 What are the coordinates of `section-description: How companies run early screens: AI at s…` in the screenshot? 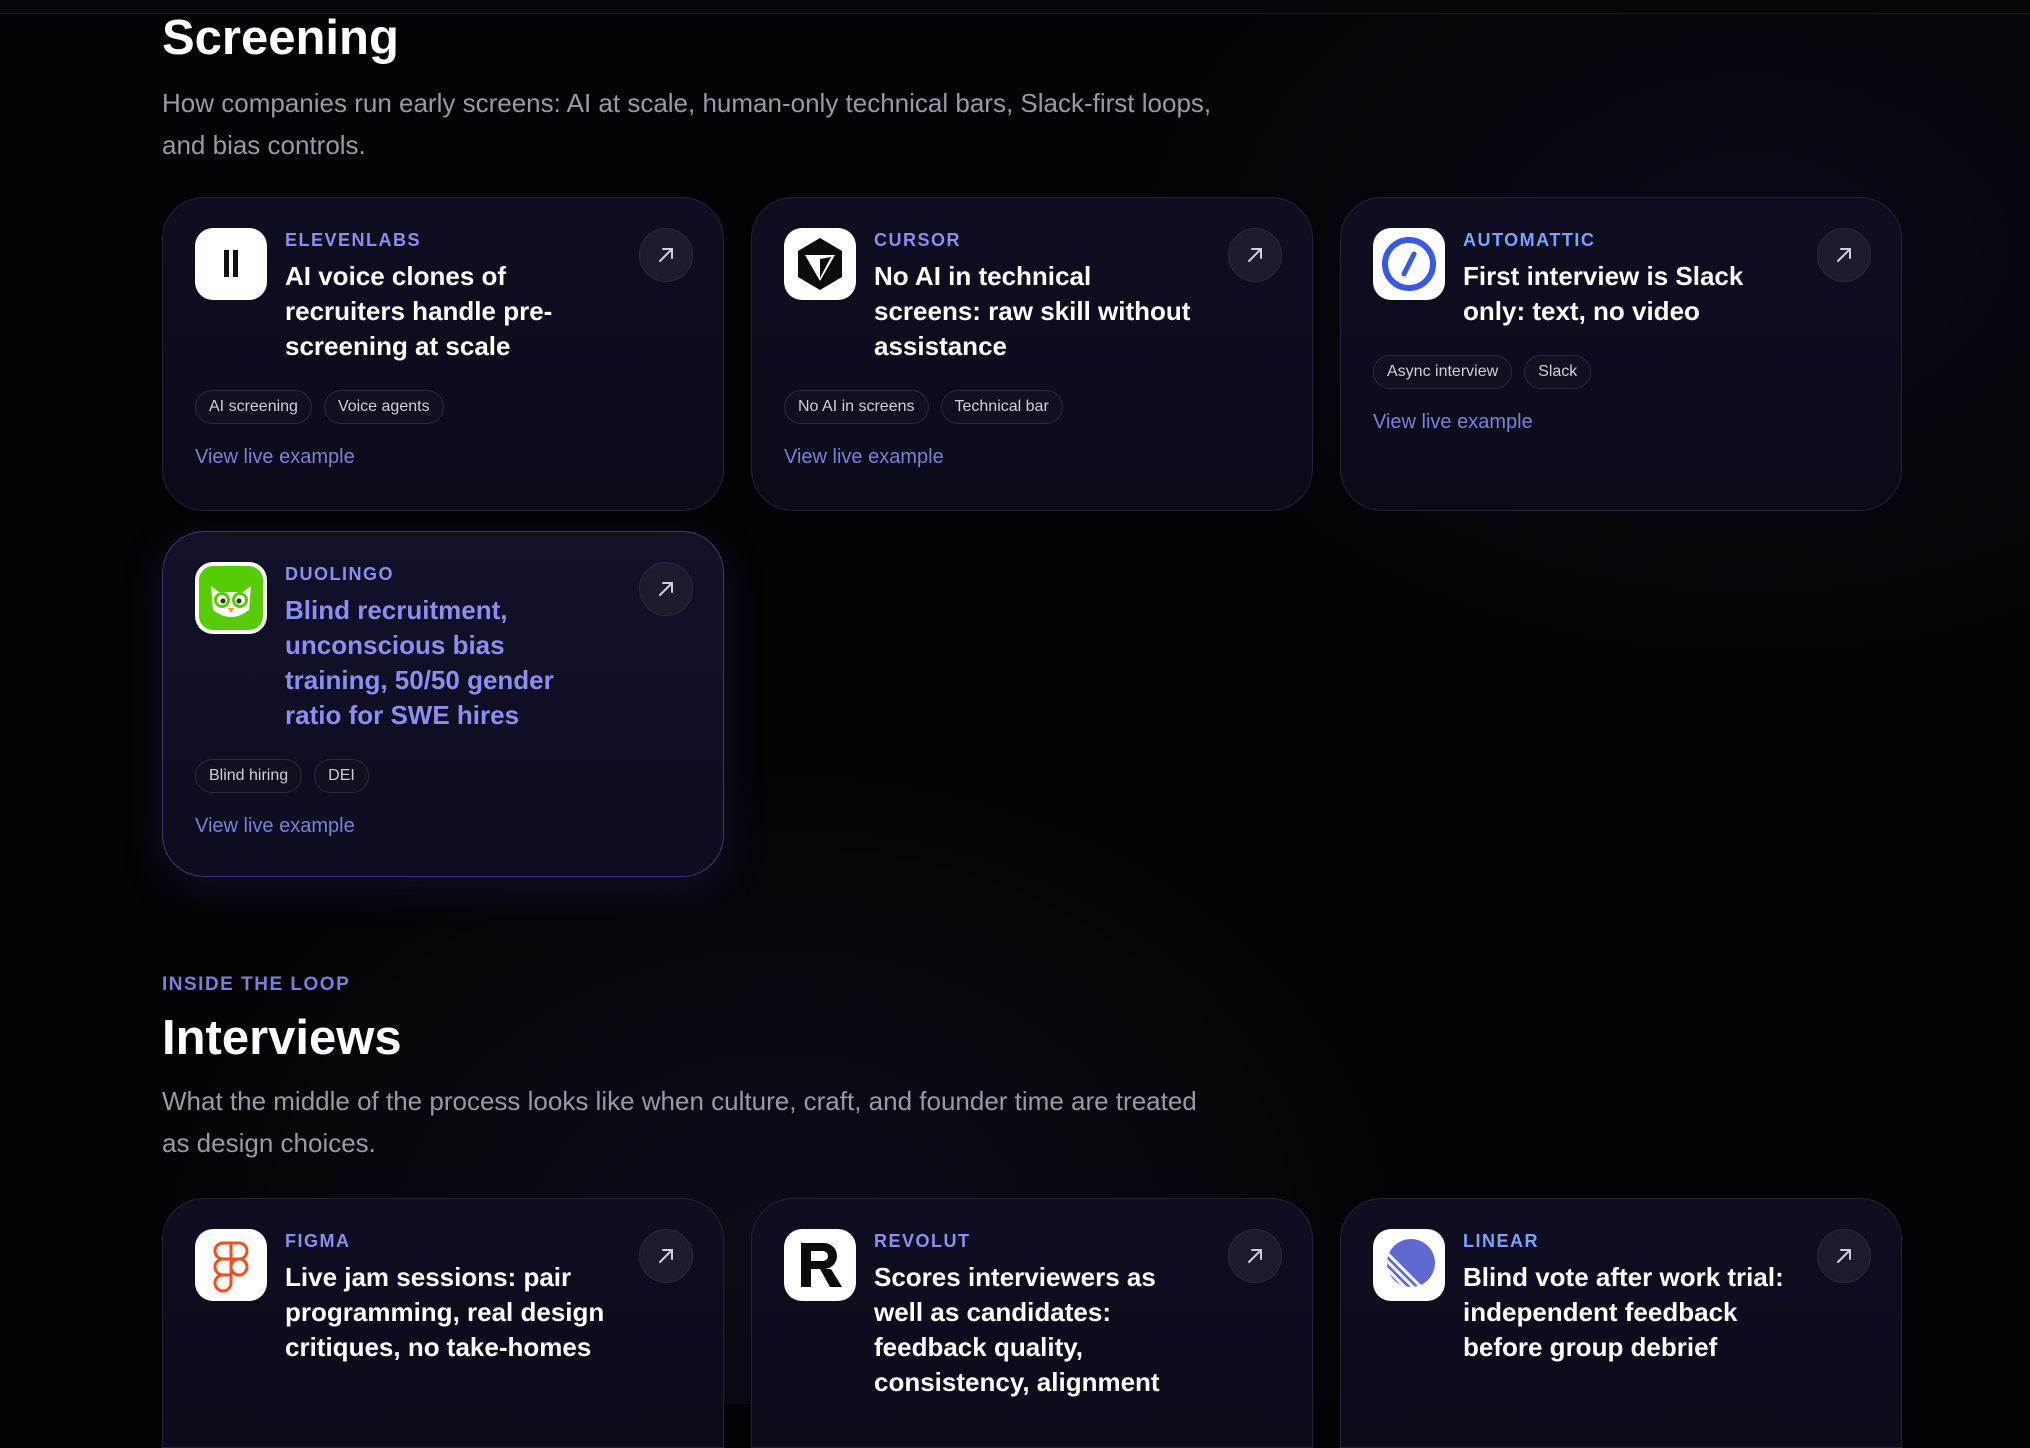 It's located at (687, 124).